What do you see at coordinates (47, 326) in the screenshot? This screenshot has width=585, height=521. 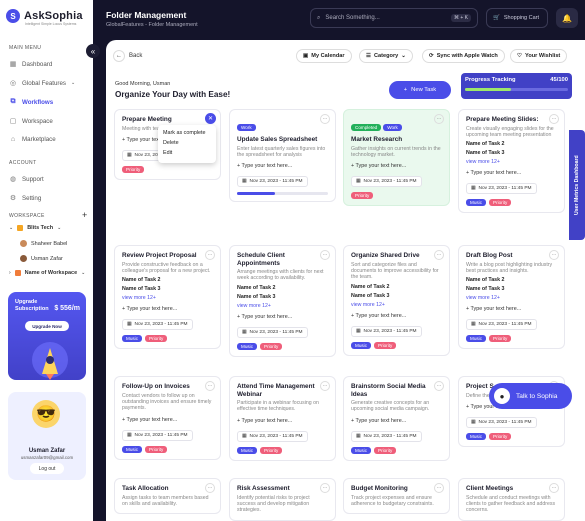 I see `upgrade-now-button: Upgrade Now` at bounding box center [47, 326].